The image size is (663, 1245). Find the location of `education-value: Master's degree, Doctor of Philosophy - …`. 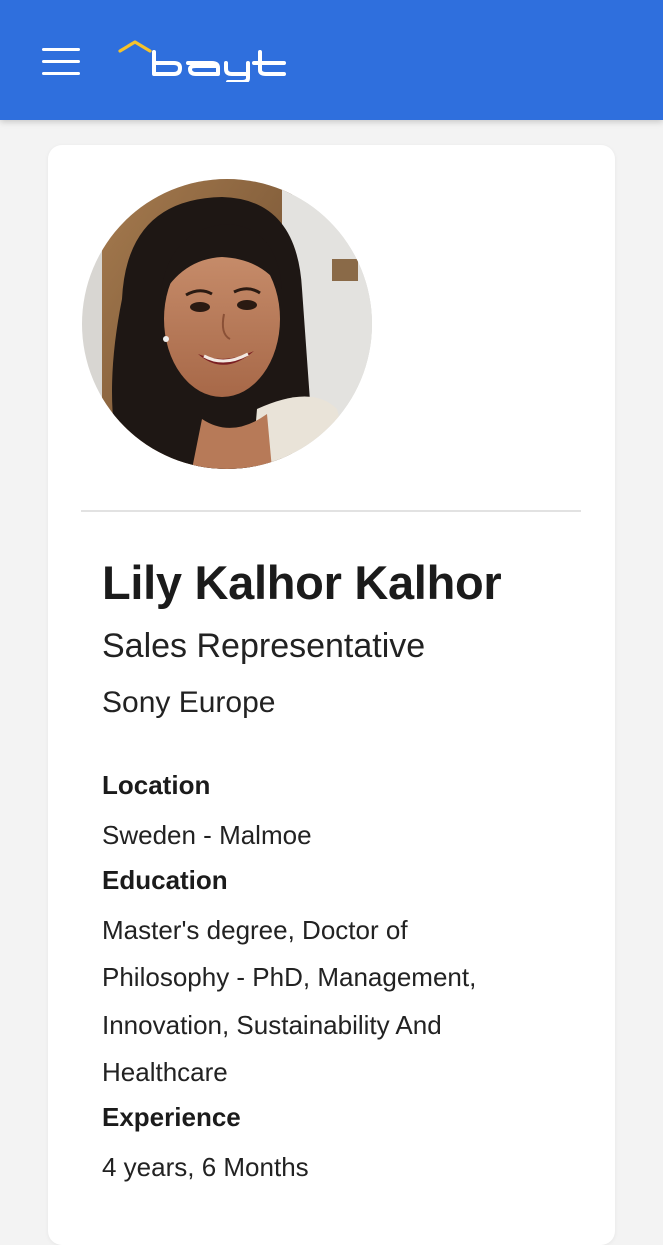

education-value: Master's degree, Doctor of Philosophy - … is located at coordinates (332, 1002).